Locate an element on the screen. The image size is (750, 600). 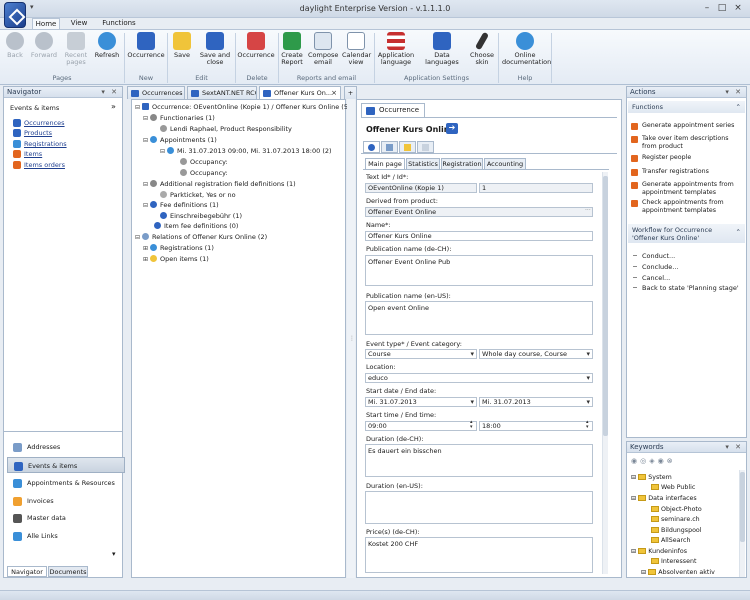
tree-fee: Einschreibegebühr (1) is located at coordinates (201, 216).